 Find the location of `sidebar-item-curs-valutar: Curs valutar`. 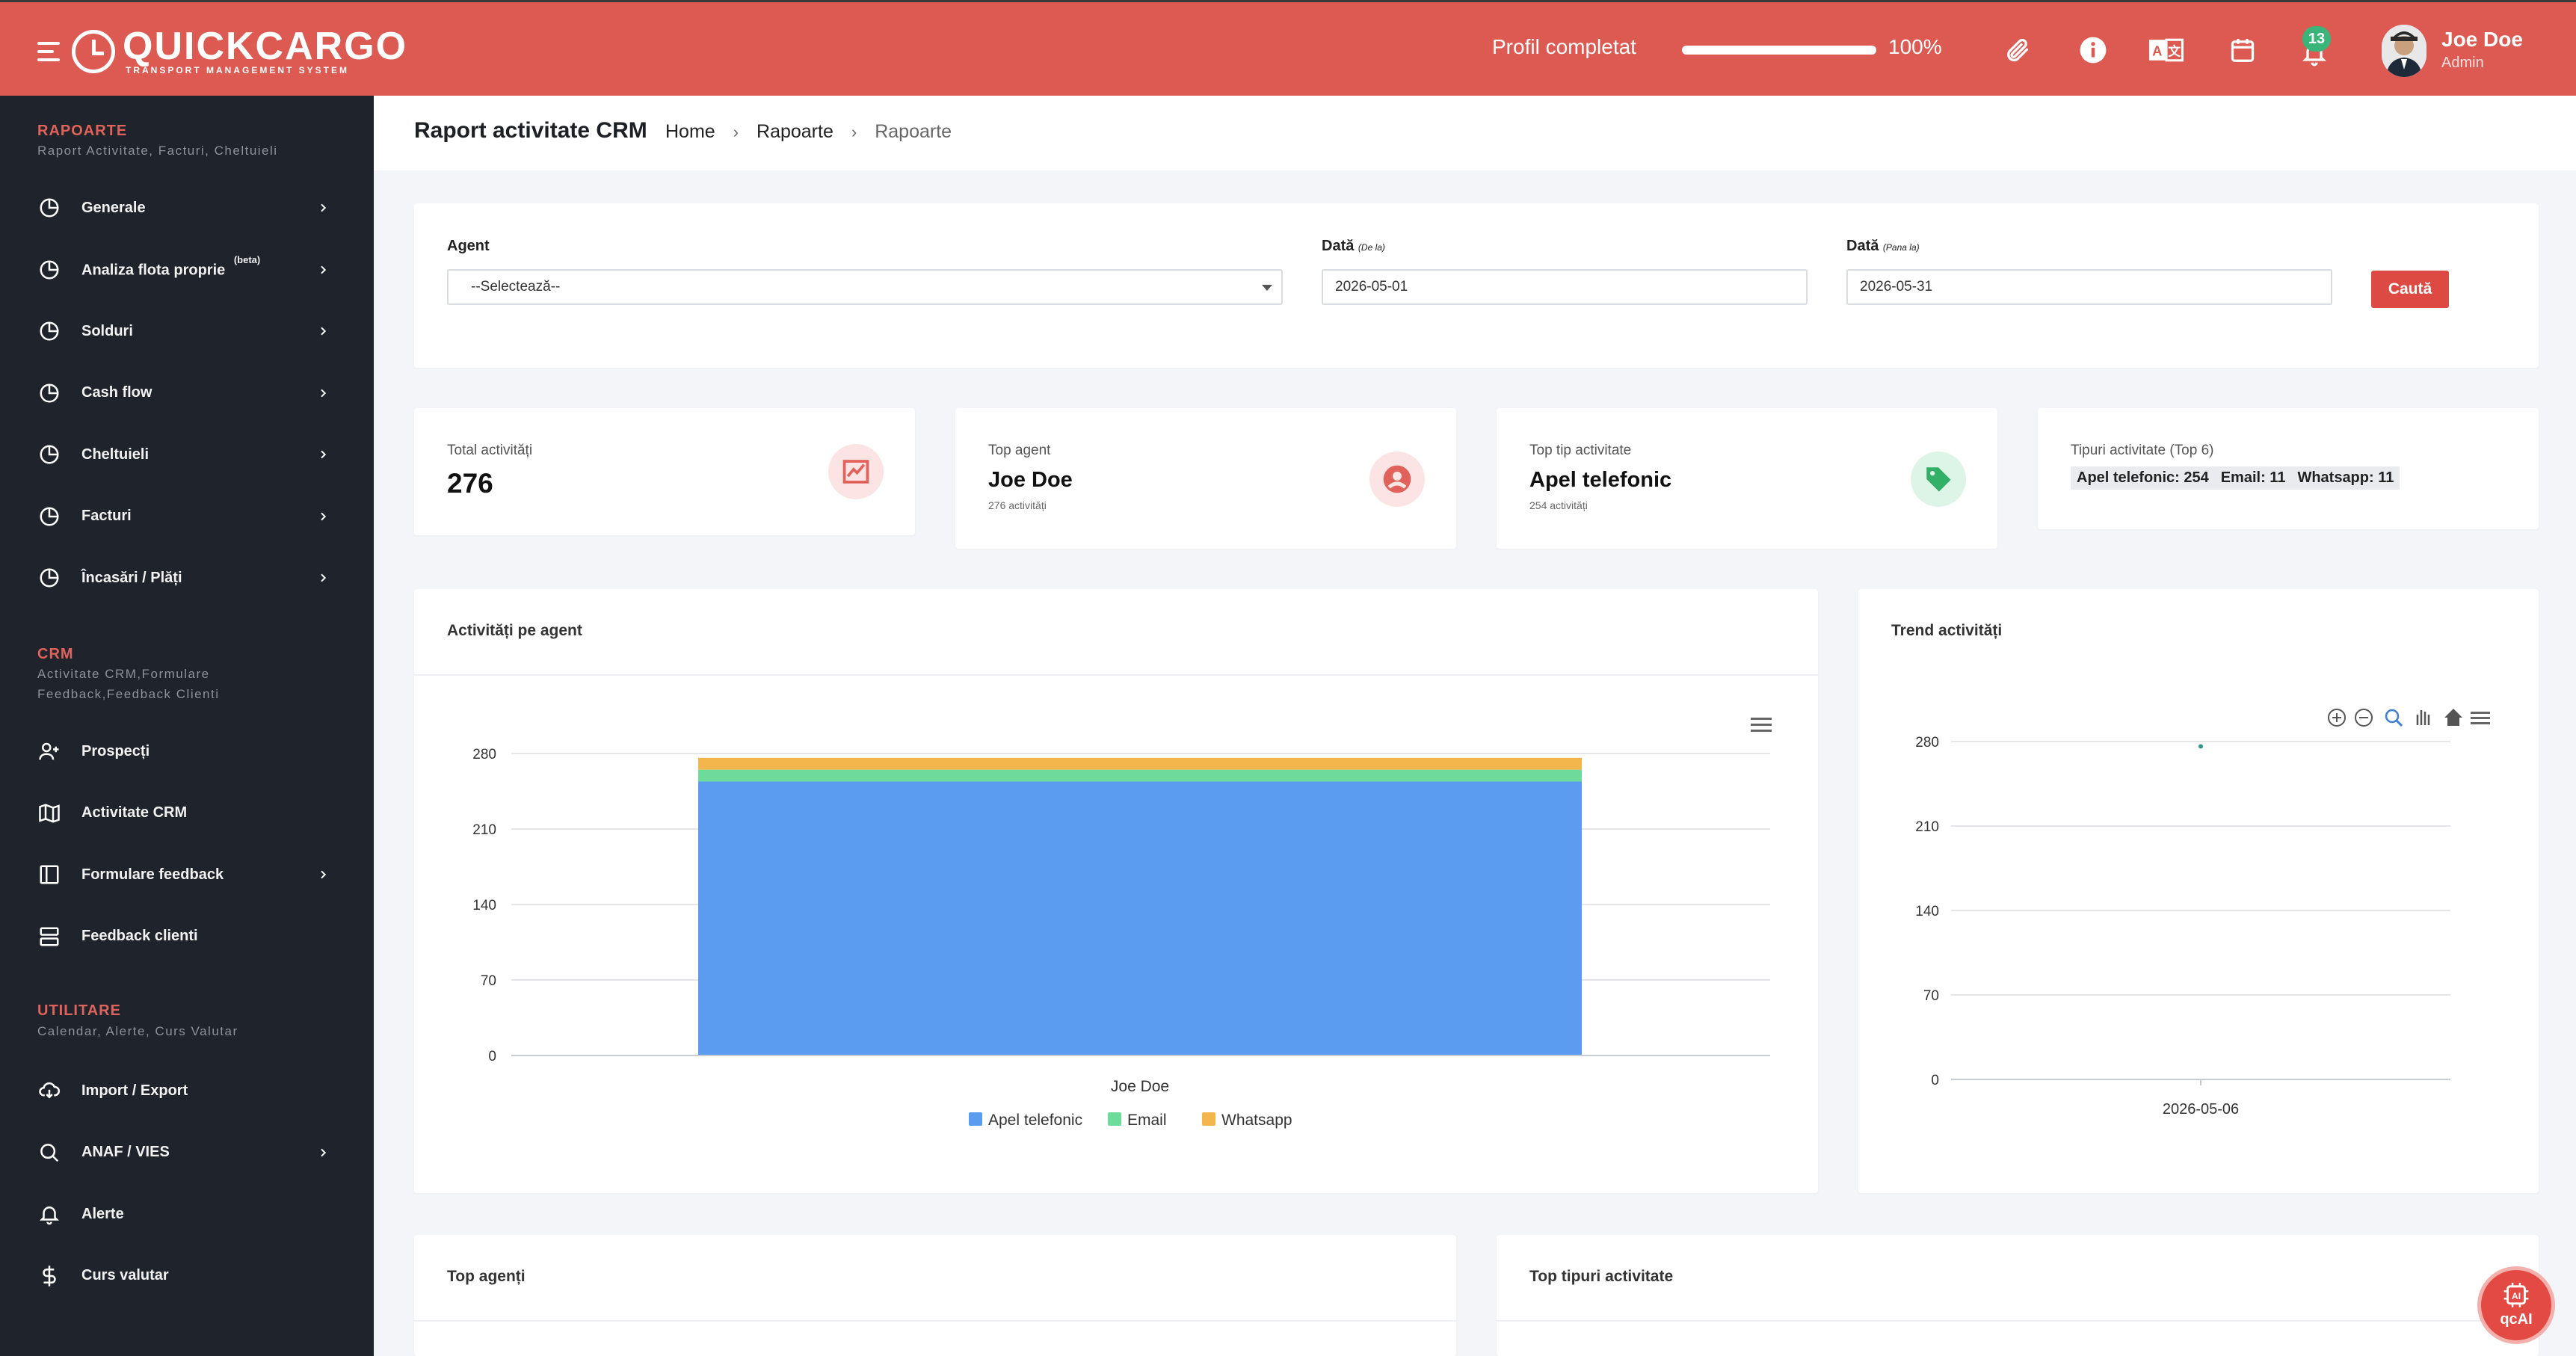

sidebar-item-curs-valutar: Curs valutar is located at coordinates (187, 1276).